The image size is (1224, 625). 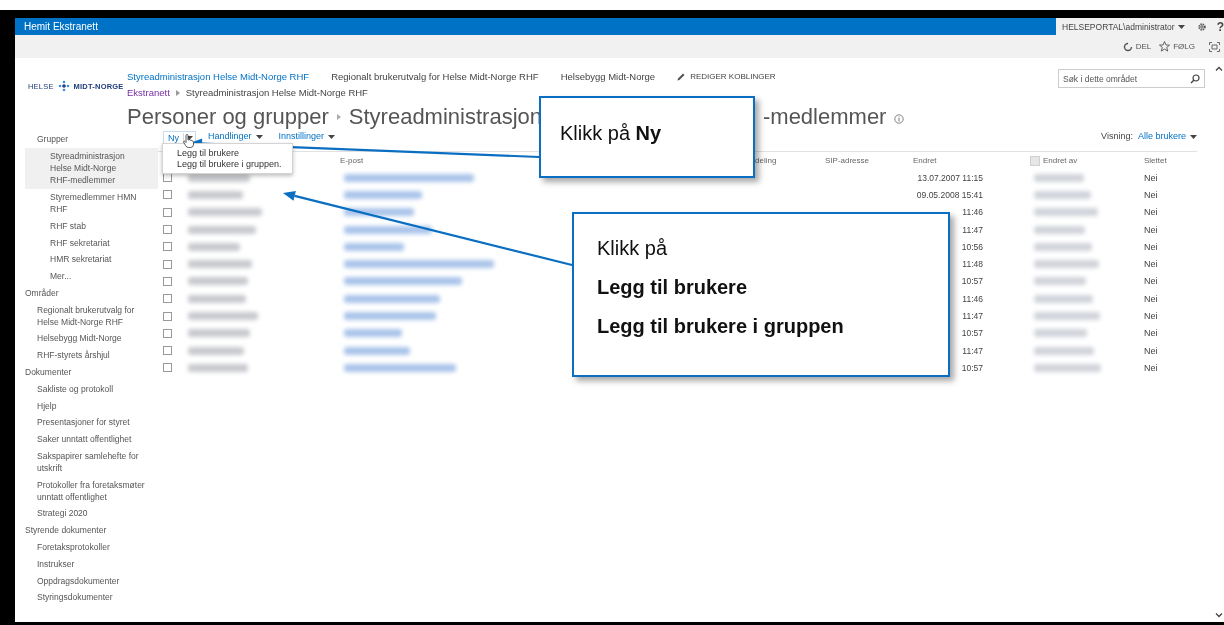 What do you see at coordinates (925, 160) in the screenshot?
I see `column-header: Endret` at bounding box center [925, 160].